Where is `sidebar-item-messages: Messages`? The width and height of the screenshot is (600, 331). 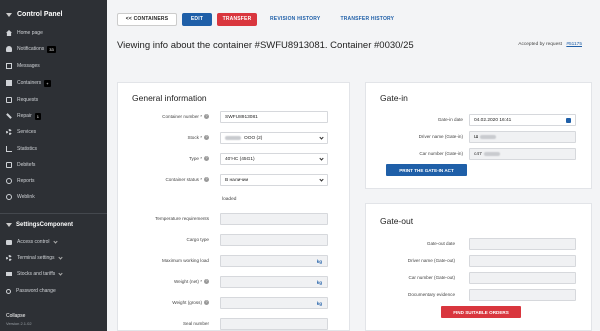
sidebar-item-messages: Messages is located at coordinates (23, 66).